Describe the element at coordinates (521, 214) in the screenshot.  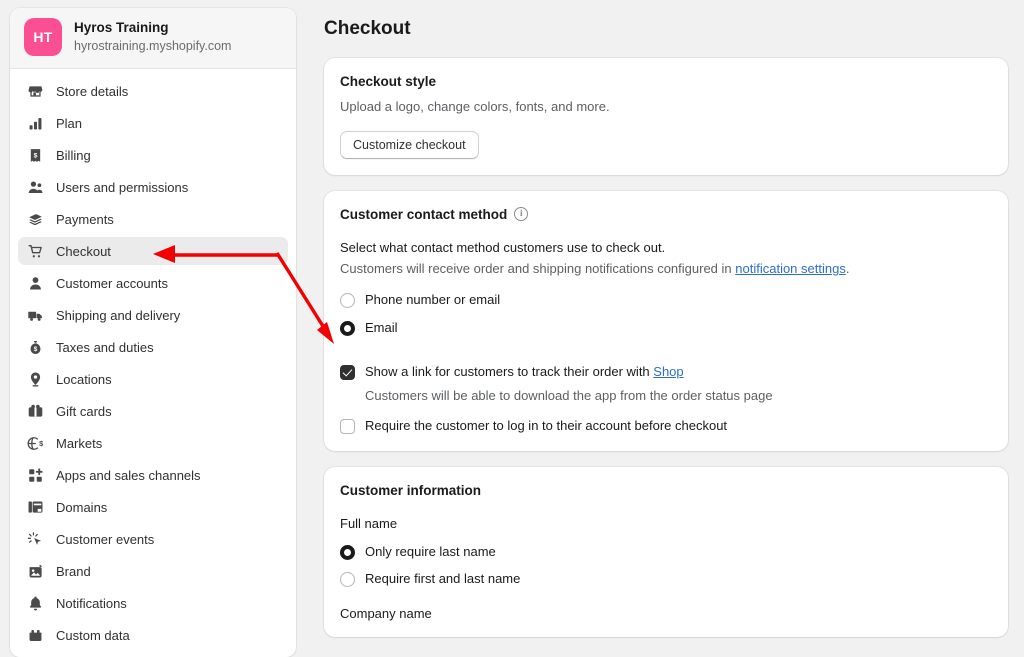
I see `info-icon: i` at that location.